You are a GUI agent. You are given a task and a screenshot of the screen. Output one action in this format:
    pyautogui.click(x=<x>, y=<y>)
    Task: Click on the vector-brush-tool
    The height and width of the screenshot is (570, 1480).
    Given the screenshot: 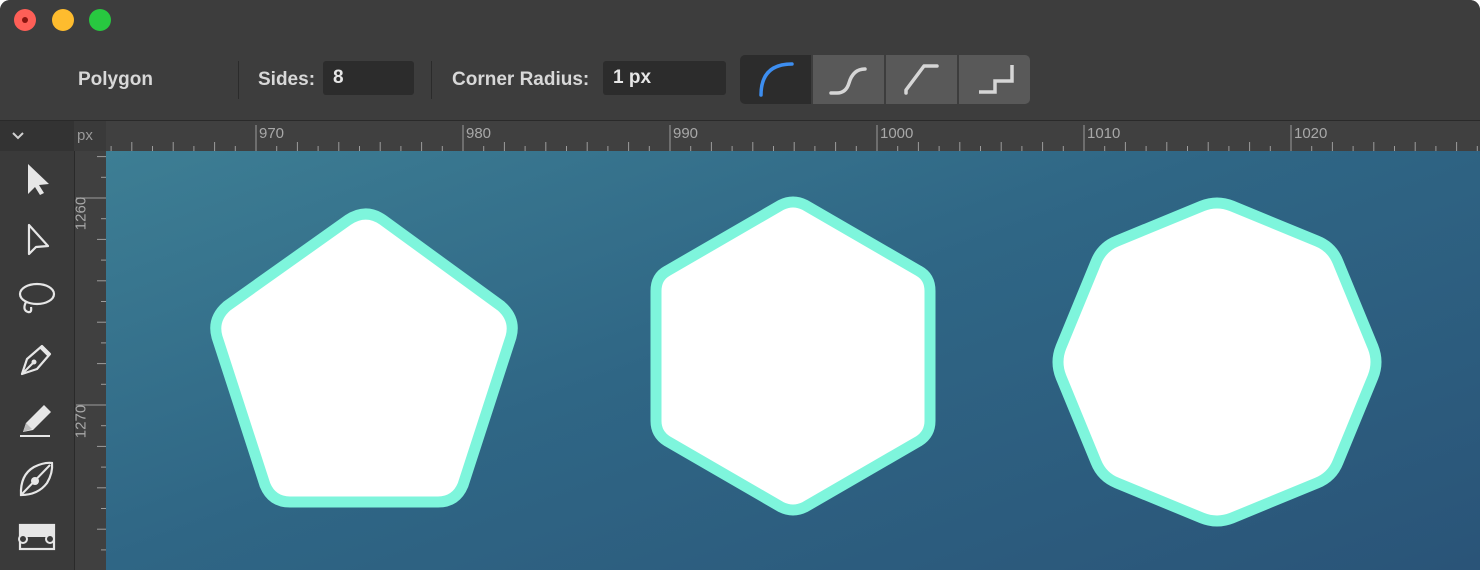 What is the action you would take?
    pyautogui.click(x=37, y=478)
    